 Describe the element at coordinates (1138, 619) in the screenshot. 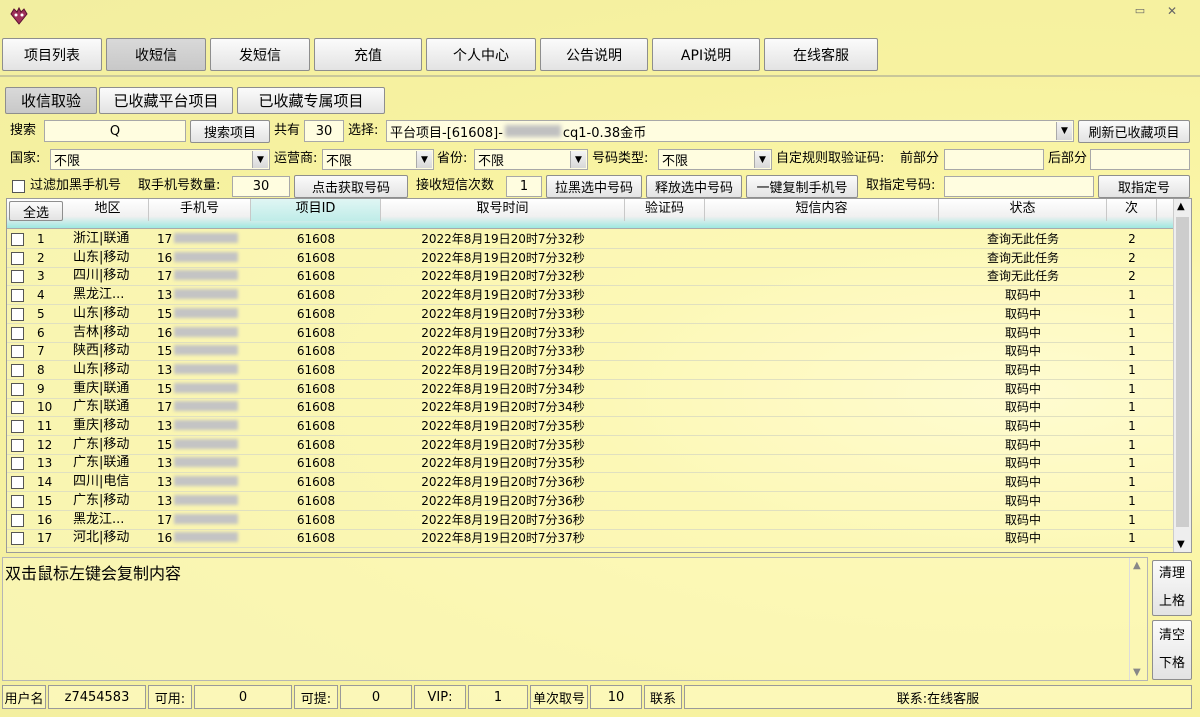

I see `log-scrollbar: ▲ ▼` at that location.